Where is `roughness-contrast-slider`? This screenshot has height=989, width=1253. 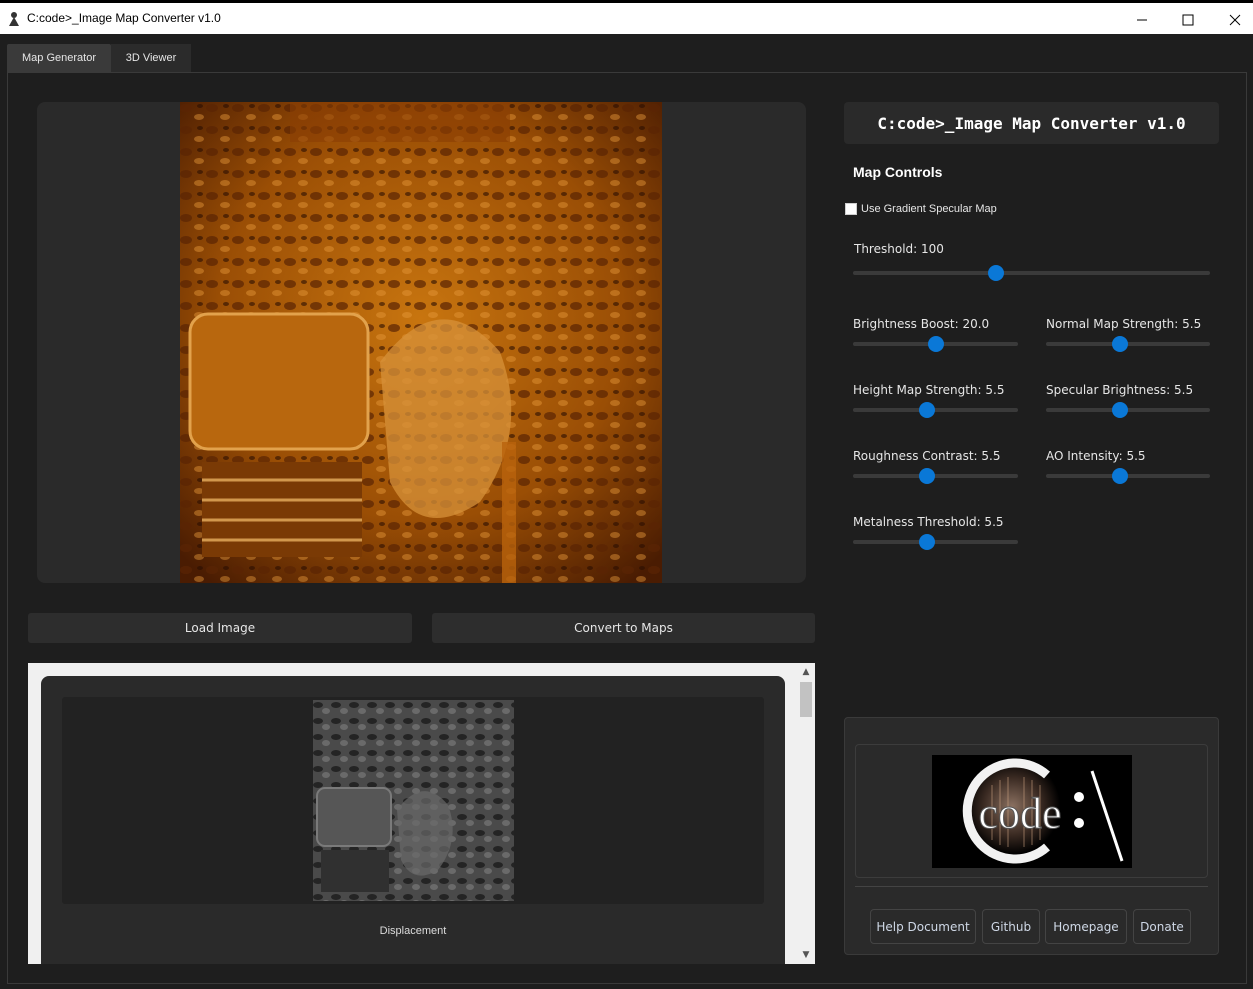
roughness-contrast-slider is located at coordinates (935, 476).